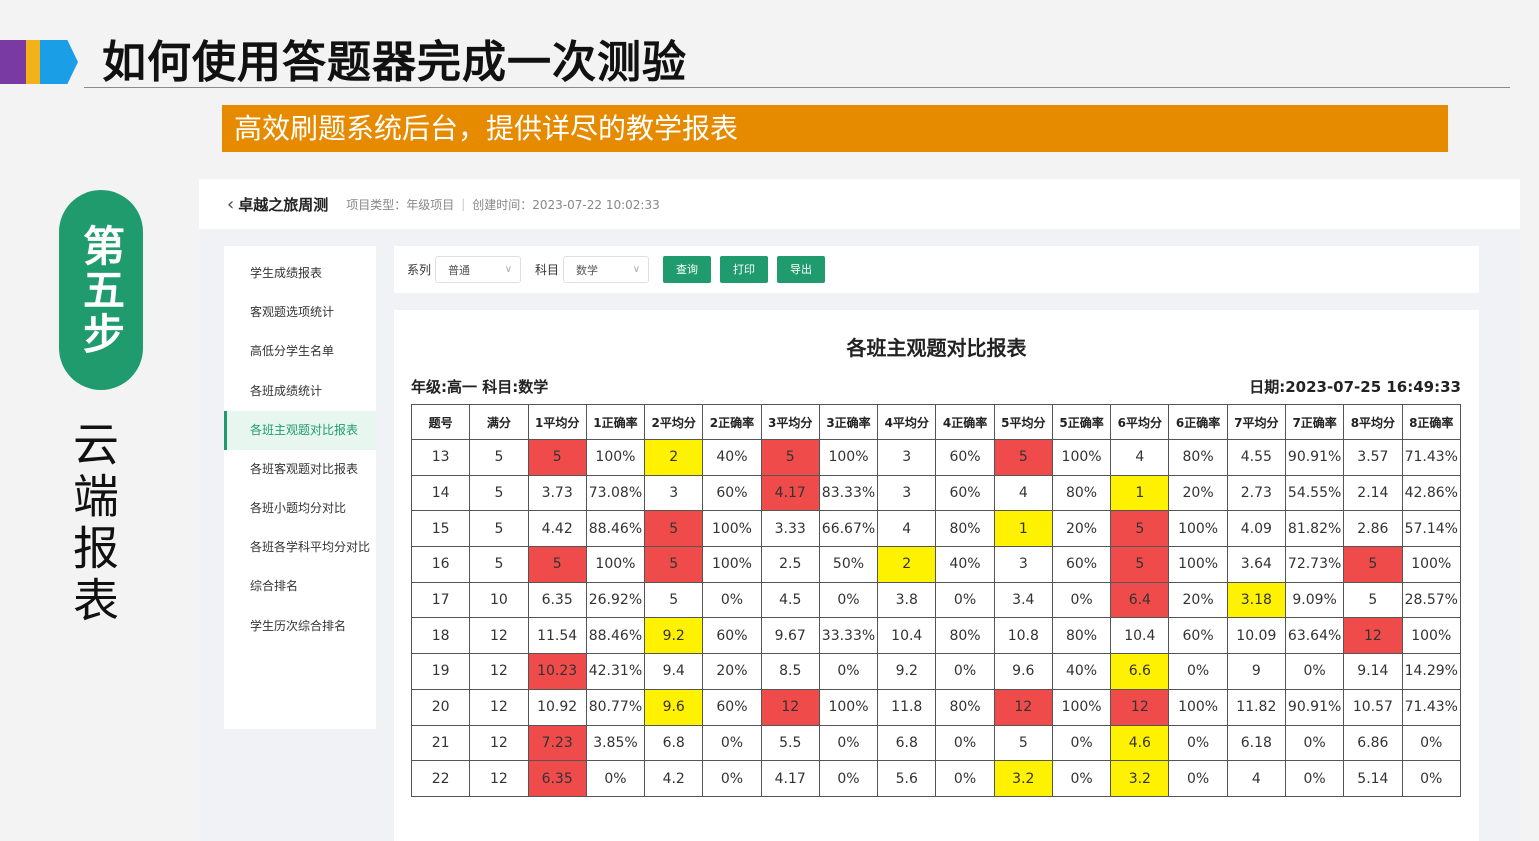 This screenshot has height=841, width=1539. Describe the element at coordinates (848, 422) in the screenshot. I see `column-header: 3正确率` at that location.